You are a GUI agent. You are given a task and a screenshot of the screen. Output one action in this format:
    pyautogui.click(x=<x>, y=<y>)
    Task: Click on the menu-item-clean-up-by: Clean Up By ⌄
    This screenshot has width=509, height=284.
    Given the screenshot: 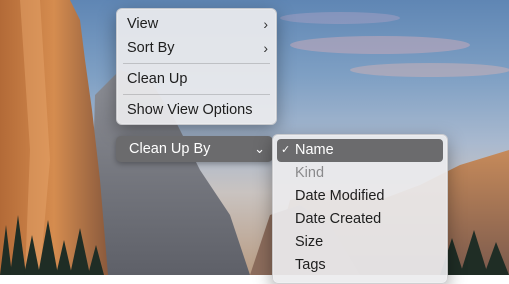 What is the action you would take?
    pyautogui.click(x=194, y=149)
    